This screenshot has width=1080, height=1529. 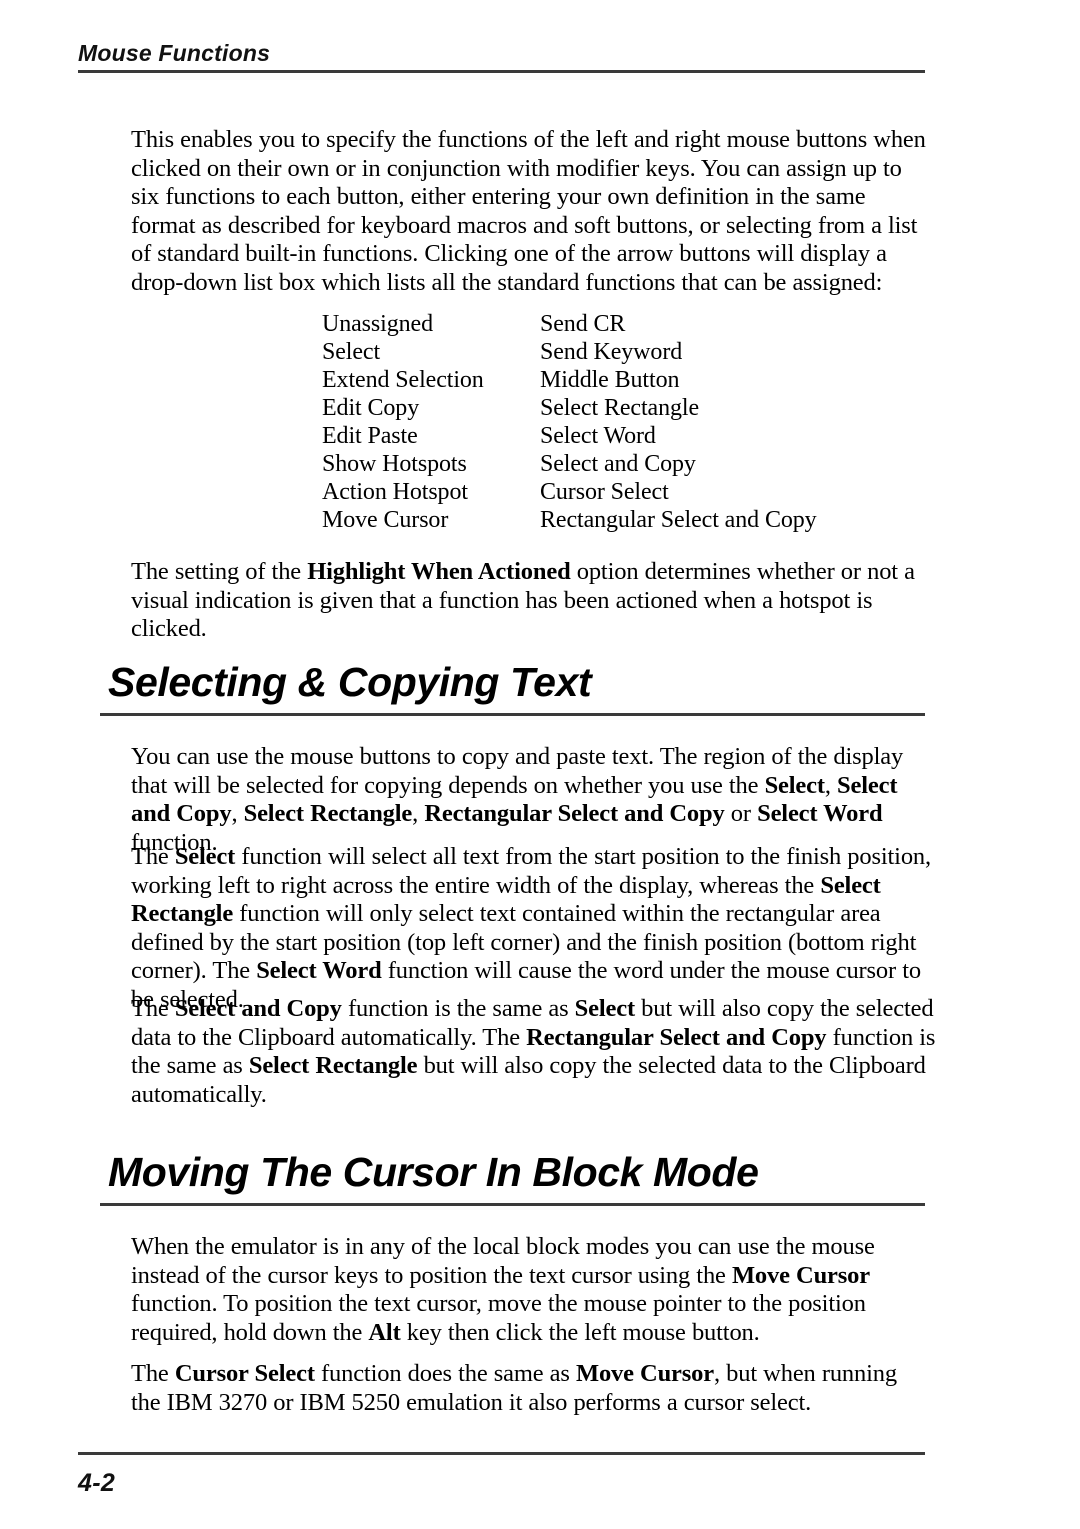 What do you see at coordinates (219, 571) in the screenshot?
I see `text-run: The setting of the` at bounding box center [219, 571].